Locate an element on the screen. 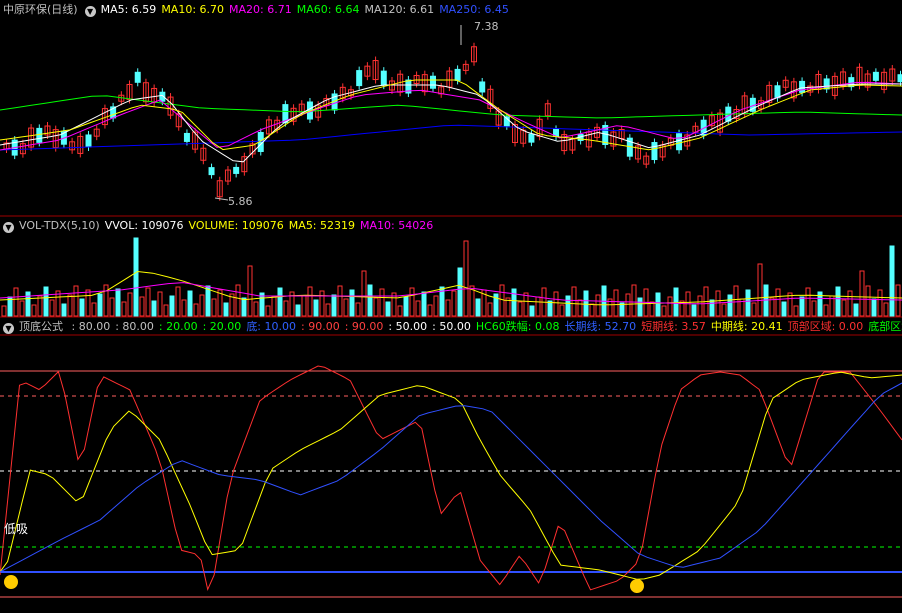 This screenshot has width=902, height=613. ma250-line is located at coordinates (451, 137).